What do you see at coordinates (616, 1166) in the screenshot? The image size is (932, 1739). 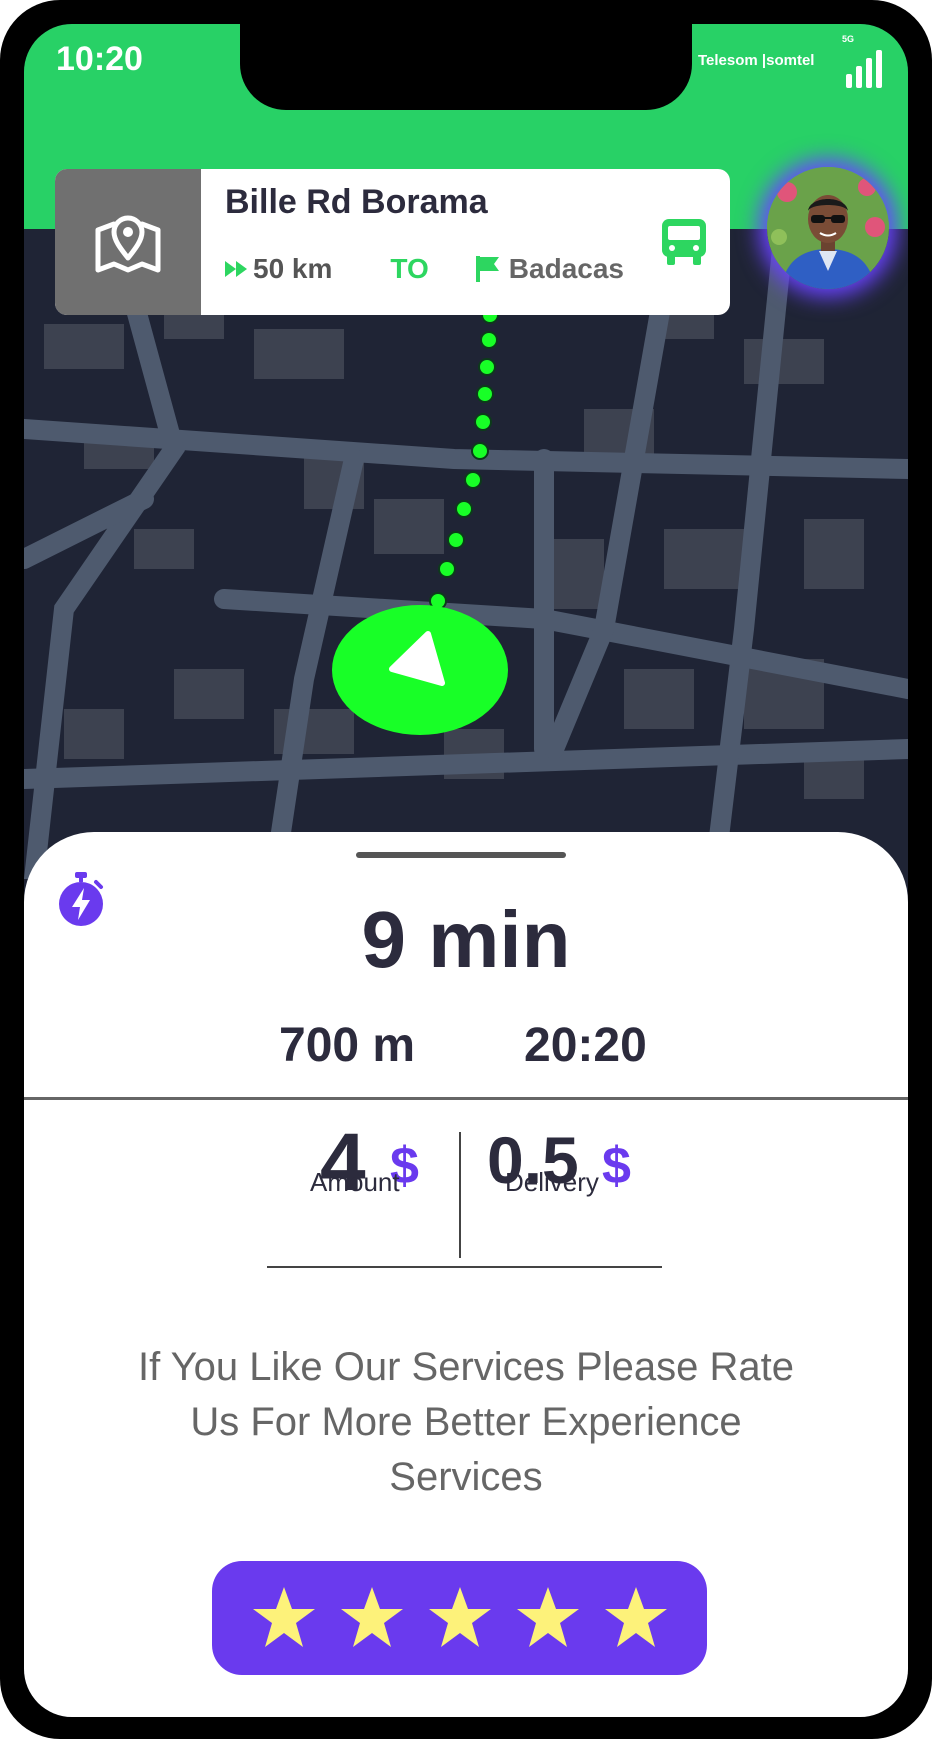 I see `delivery-currency: $` at bounding box center [616, 1166].